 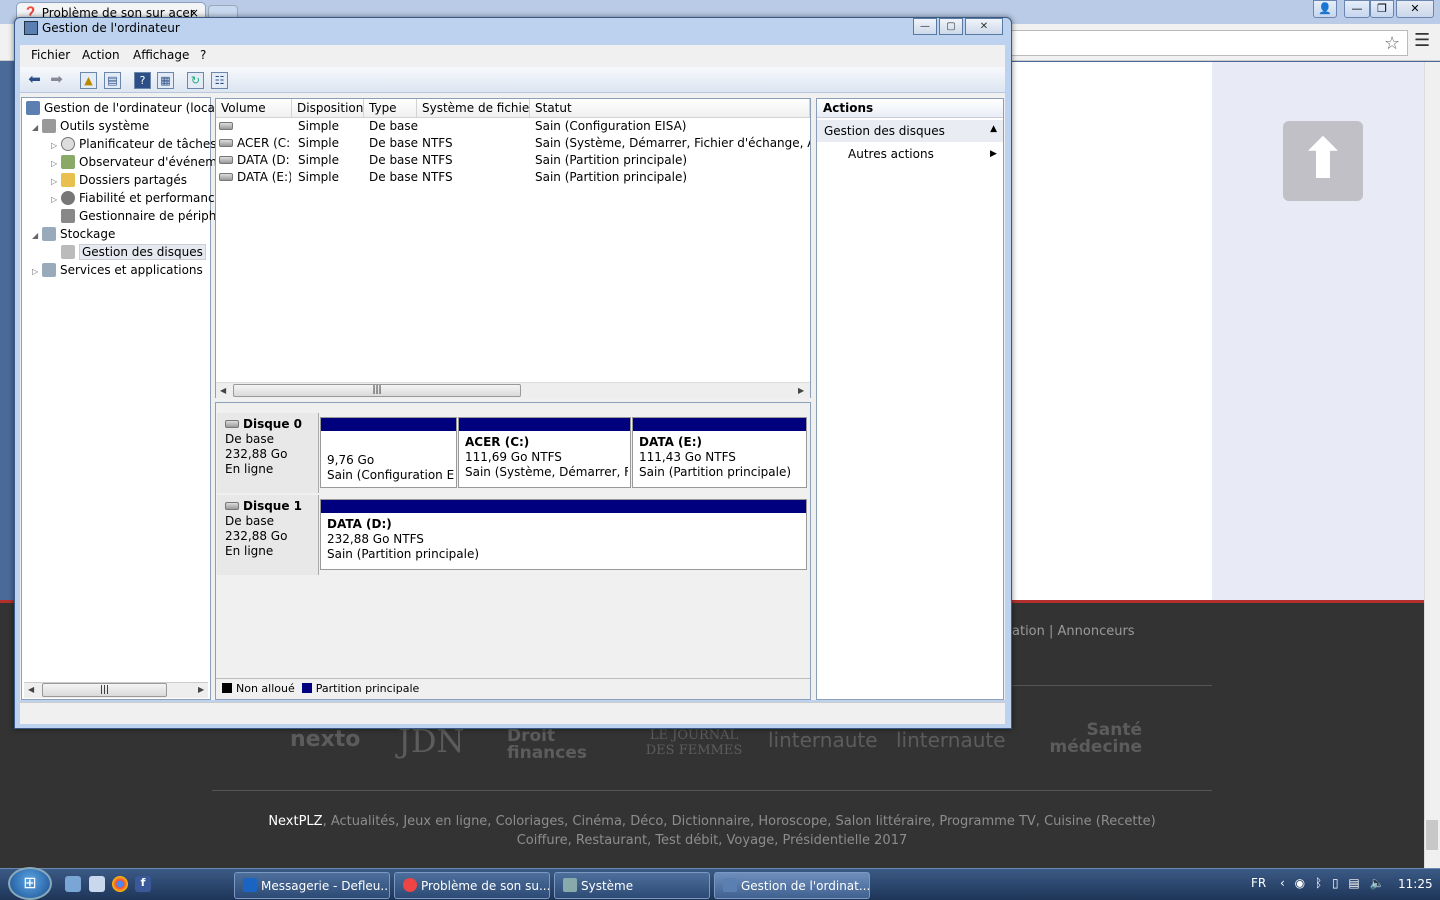 I want to click on page-scrollbar-thumb, so click(x=1432, y=835).